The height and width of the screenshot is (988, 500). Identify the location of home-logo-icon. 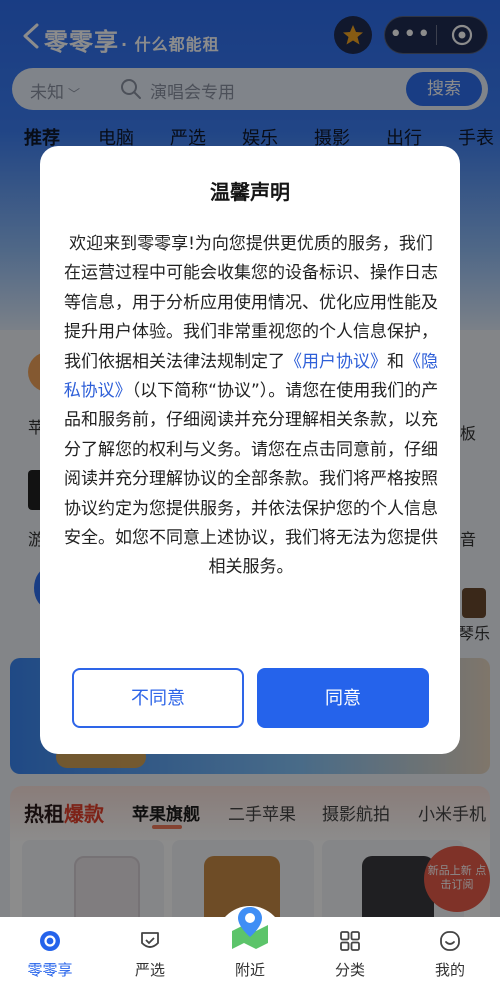
(50, 941).